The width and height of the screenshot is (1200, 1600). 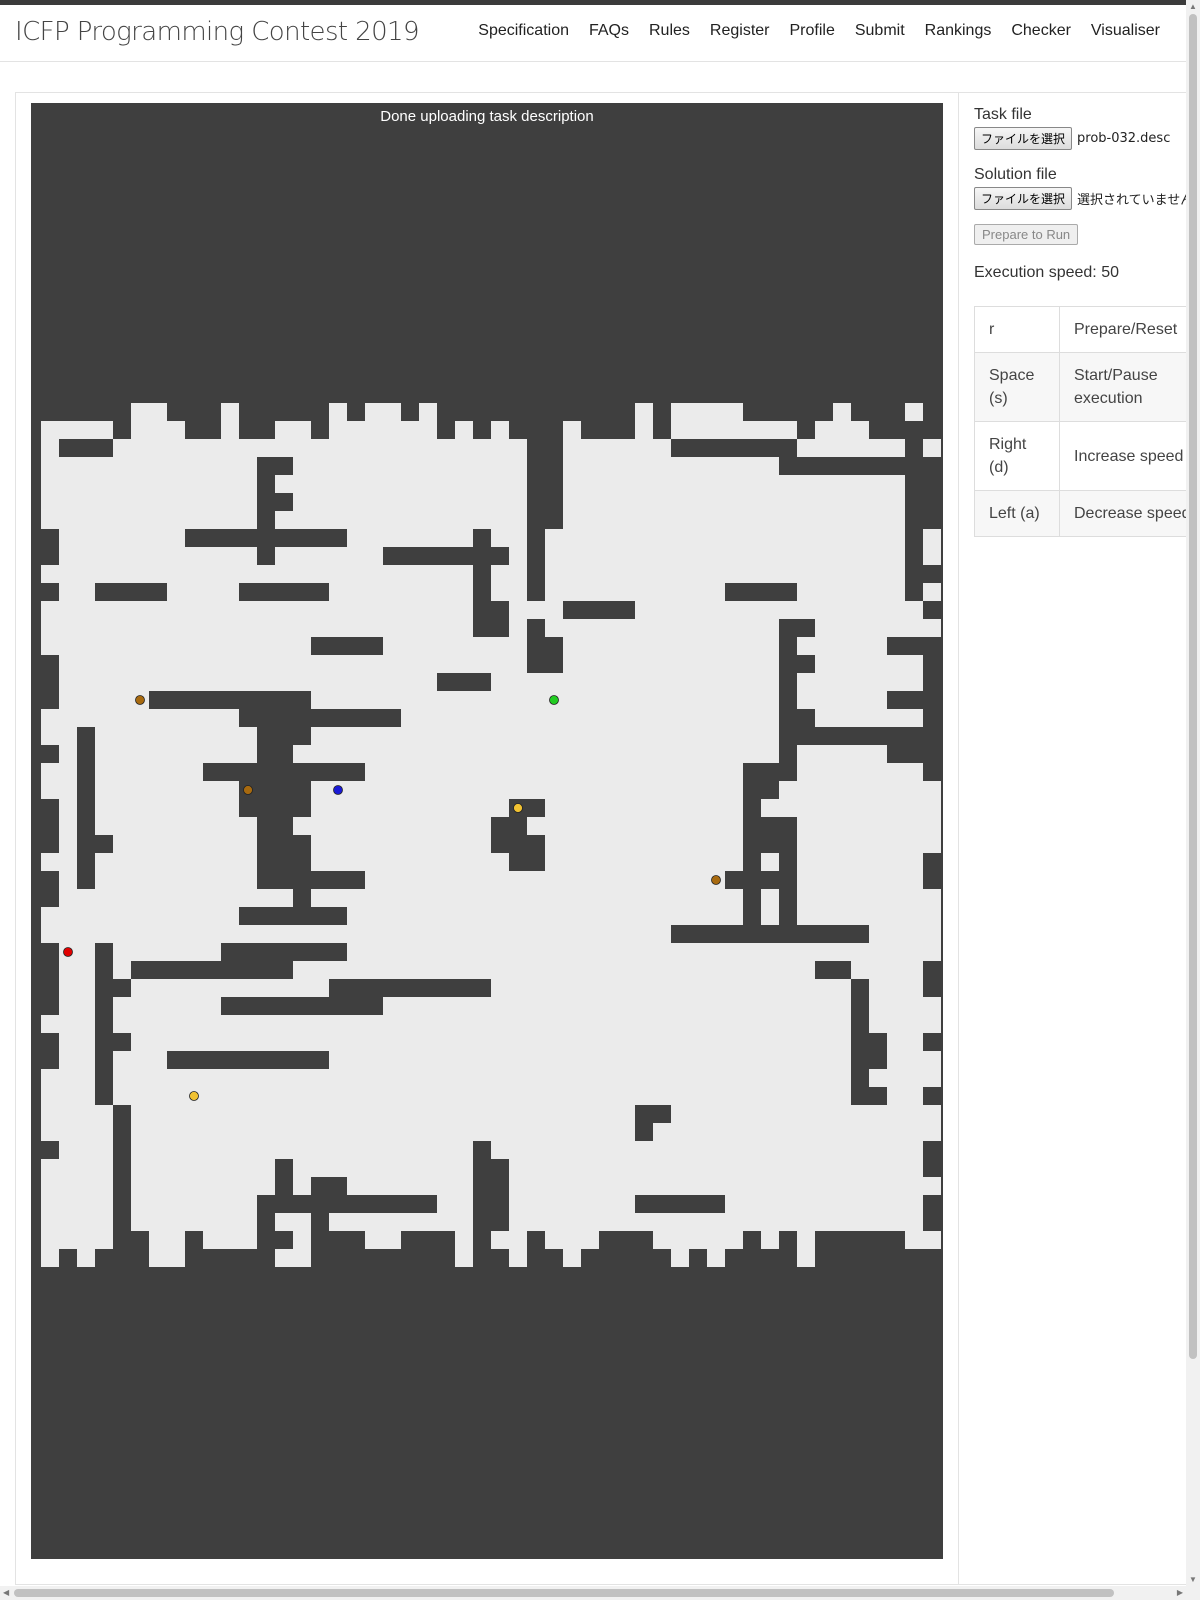 I want to click on table-row: Space (s) Start/Pause execution, so click(x=1080, y=387).